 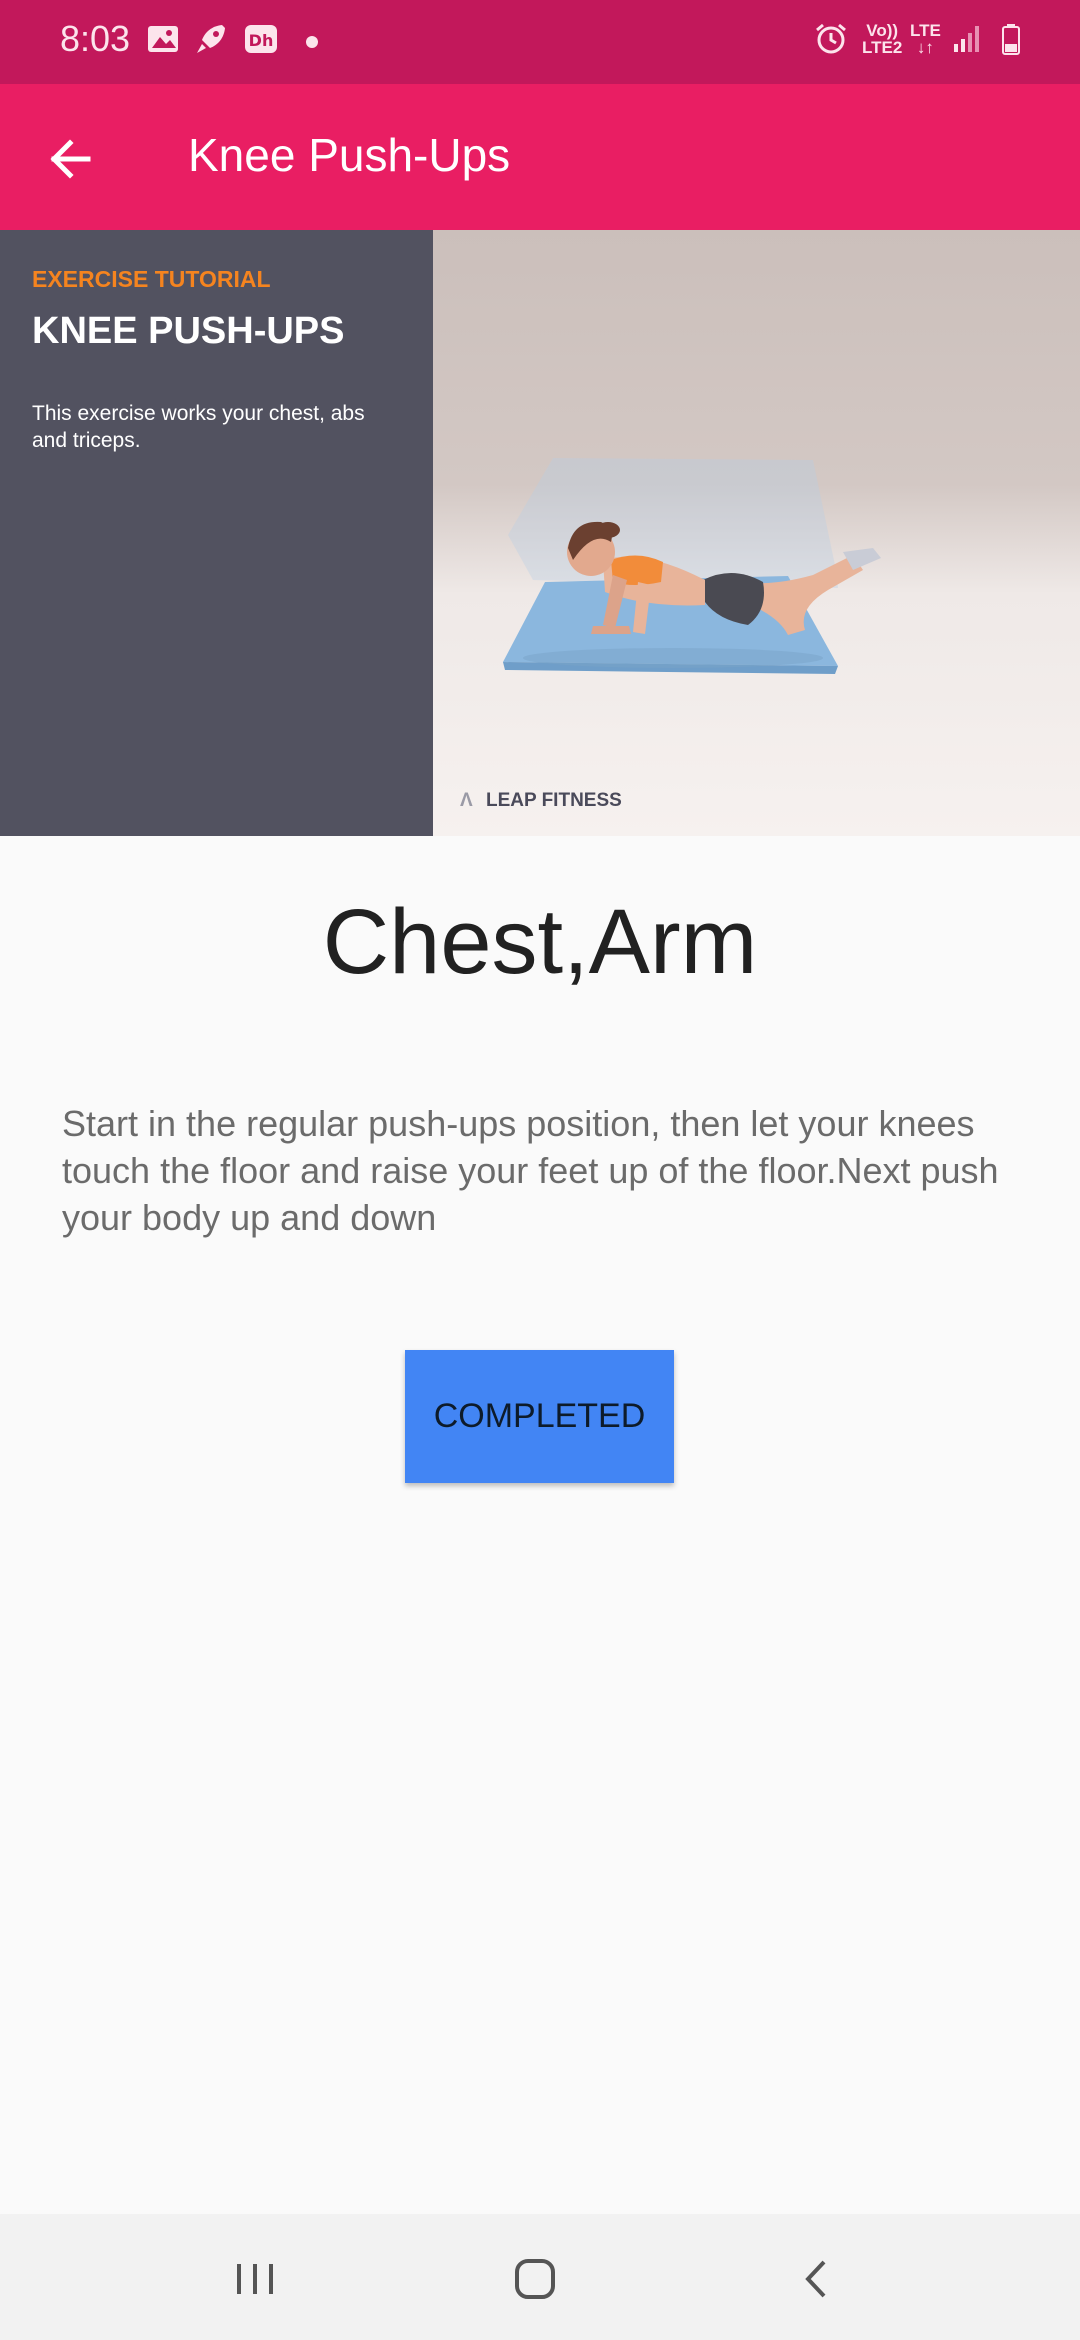 What do you see at coordinates (925, 30) in the screenshot?
I see `lte-label: LTE` at bounding box center [925, 30].